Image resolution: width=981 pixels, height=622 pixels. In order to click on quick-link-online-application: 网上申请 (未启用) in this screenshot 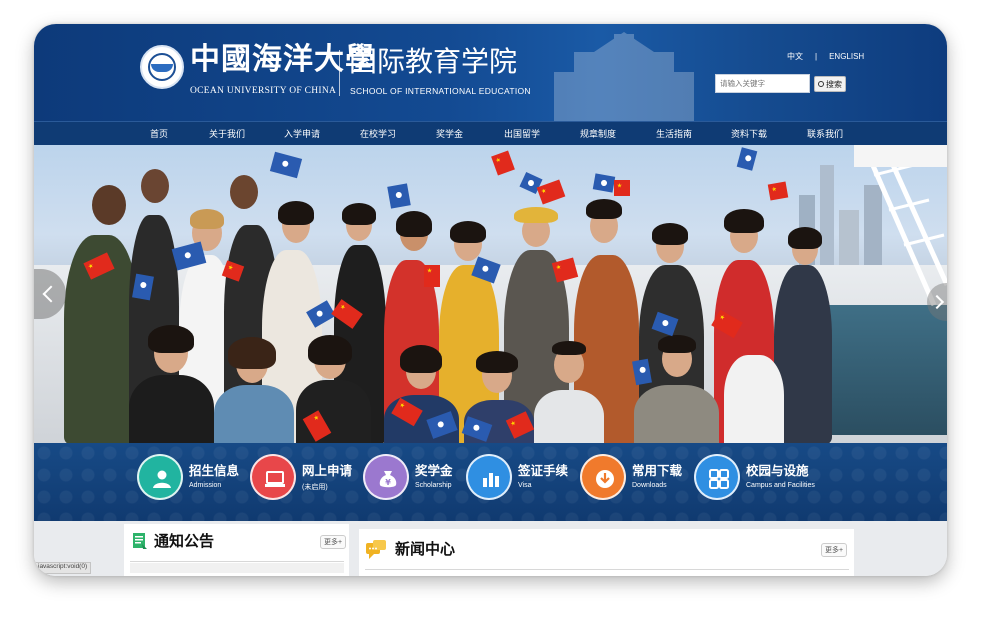, I will do `click(305, 482)`.